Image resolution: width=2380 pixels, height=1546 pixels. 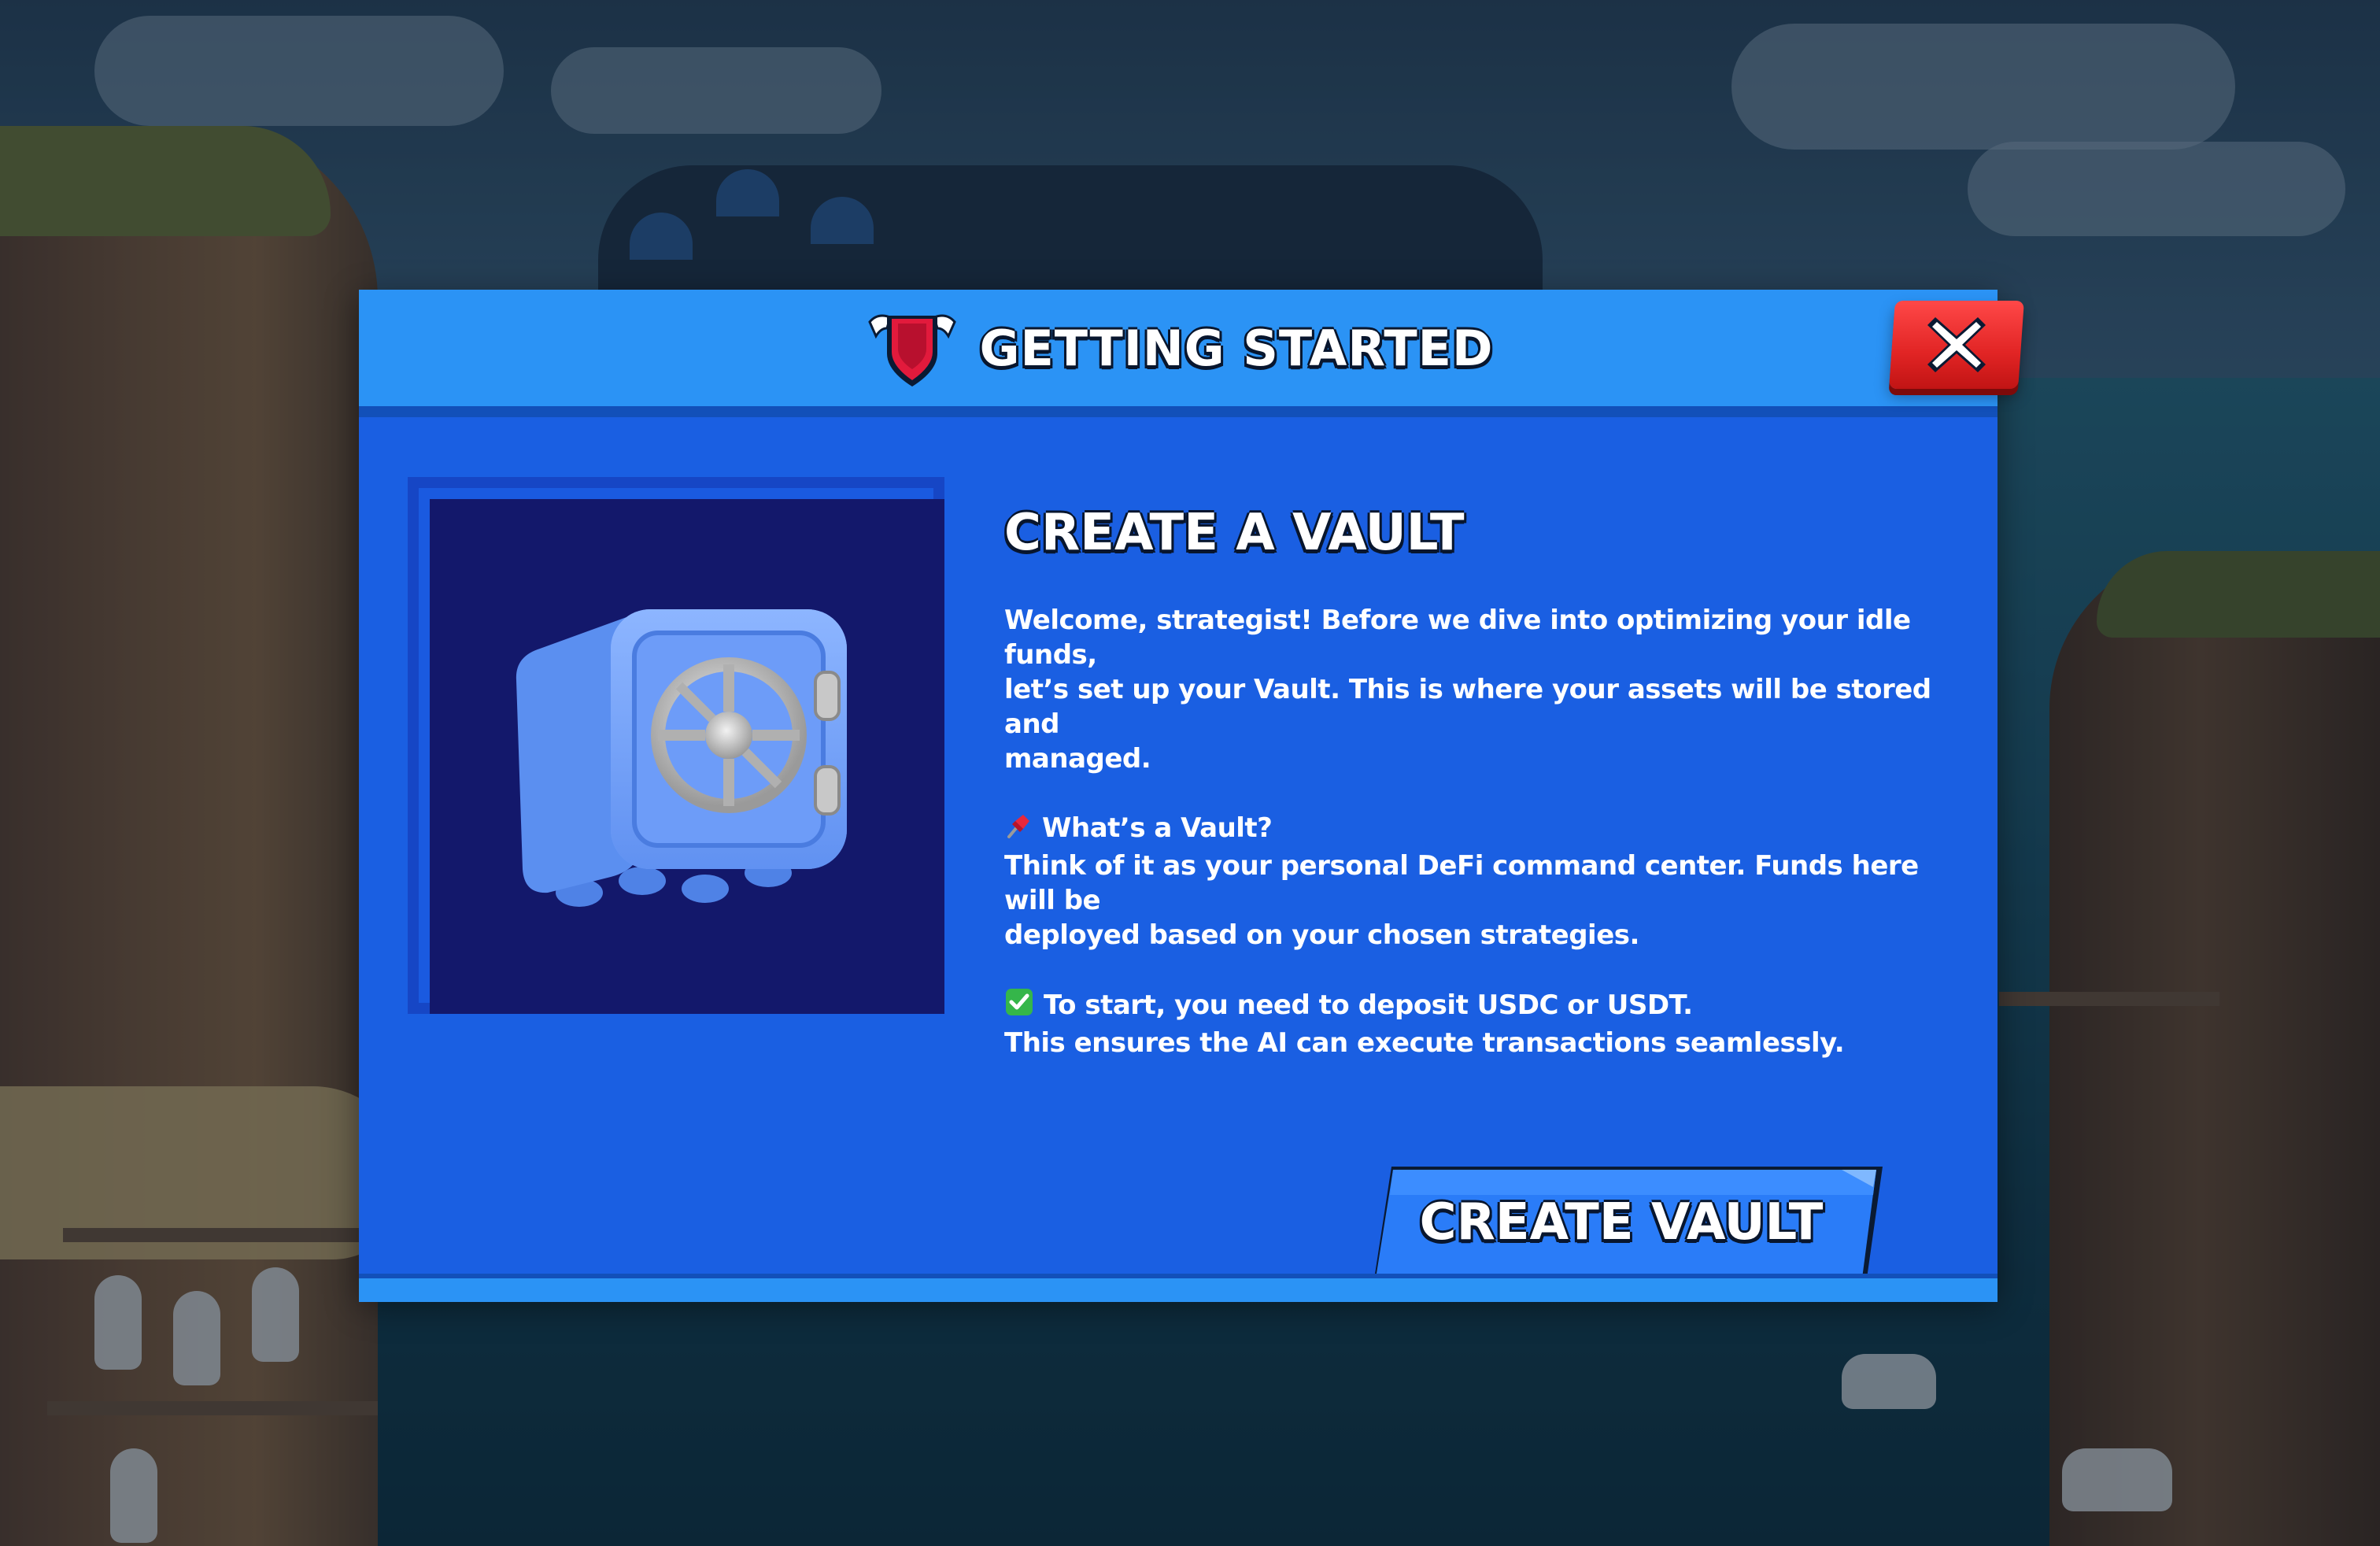 I want to click on close-button, so click(x=1956, y=345).